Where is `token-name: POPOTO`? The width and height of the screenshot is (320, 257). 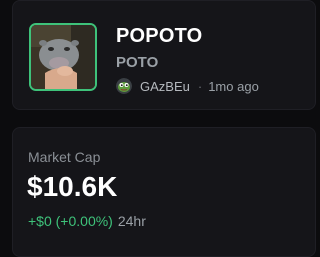 token-name: POPOTO is located at coordinates (159, 36).